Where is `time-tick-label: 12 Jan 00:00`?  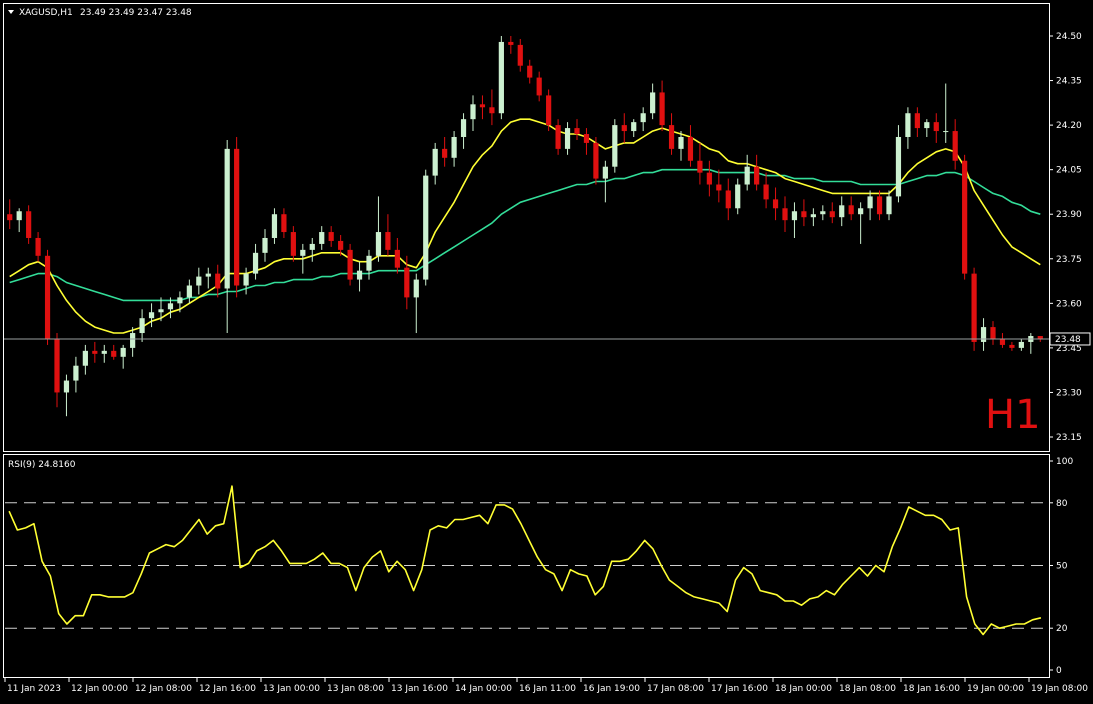 time-tick-label: 12 Jan 00:00 is located at coordinates (99, 689).